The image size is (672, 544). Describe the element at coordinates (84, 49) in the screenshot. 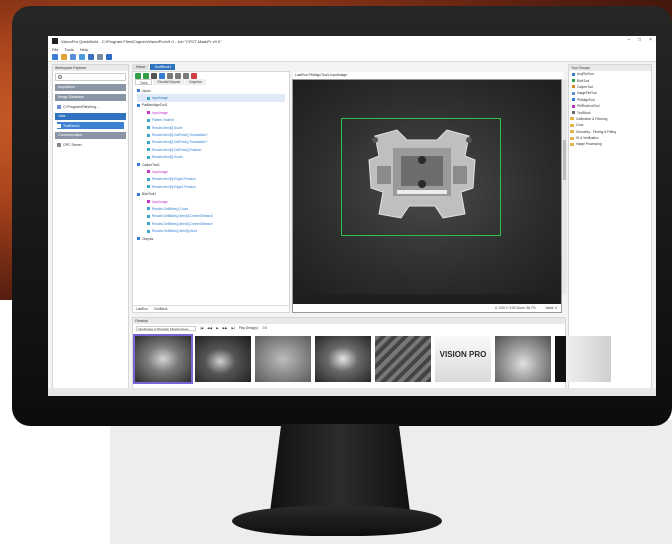

I see `menu-help: Help` at that location.